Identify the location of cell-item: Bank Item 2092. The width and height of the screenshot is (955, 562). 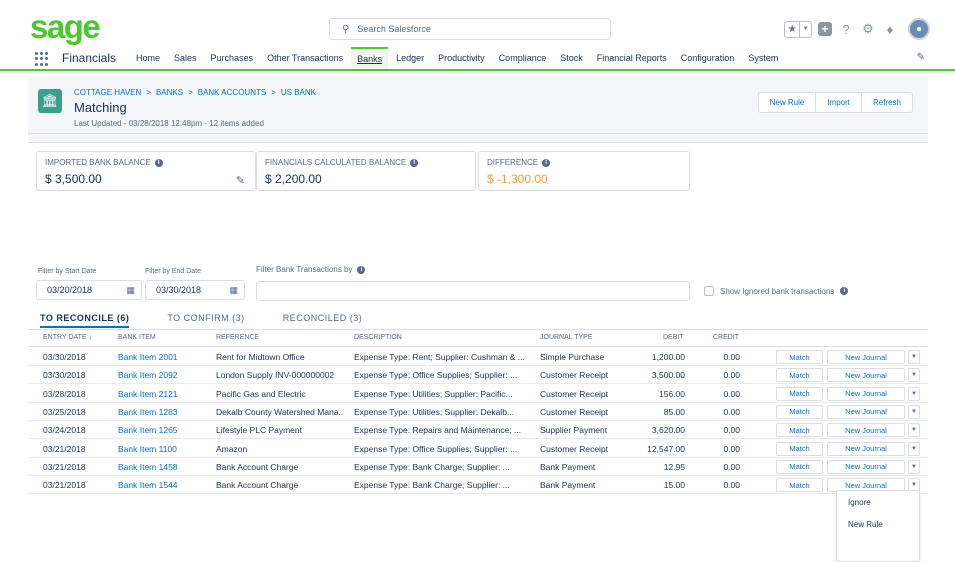
(165, 375).